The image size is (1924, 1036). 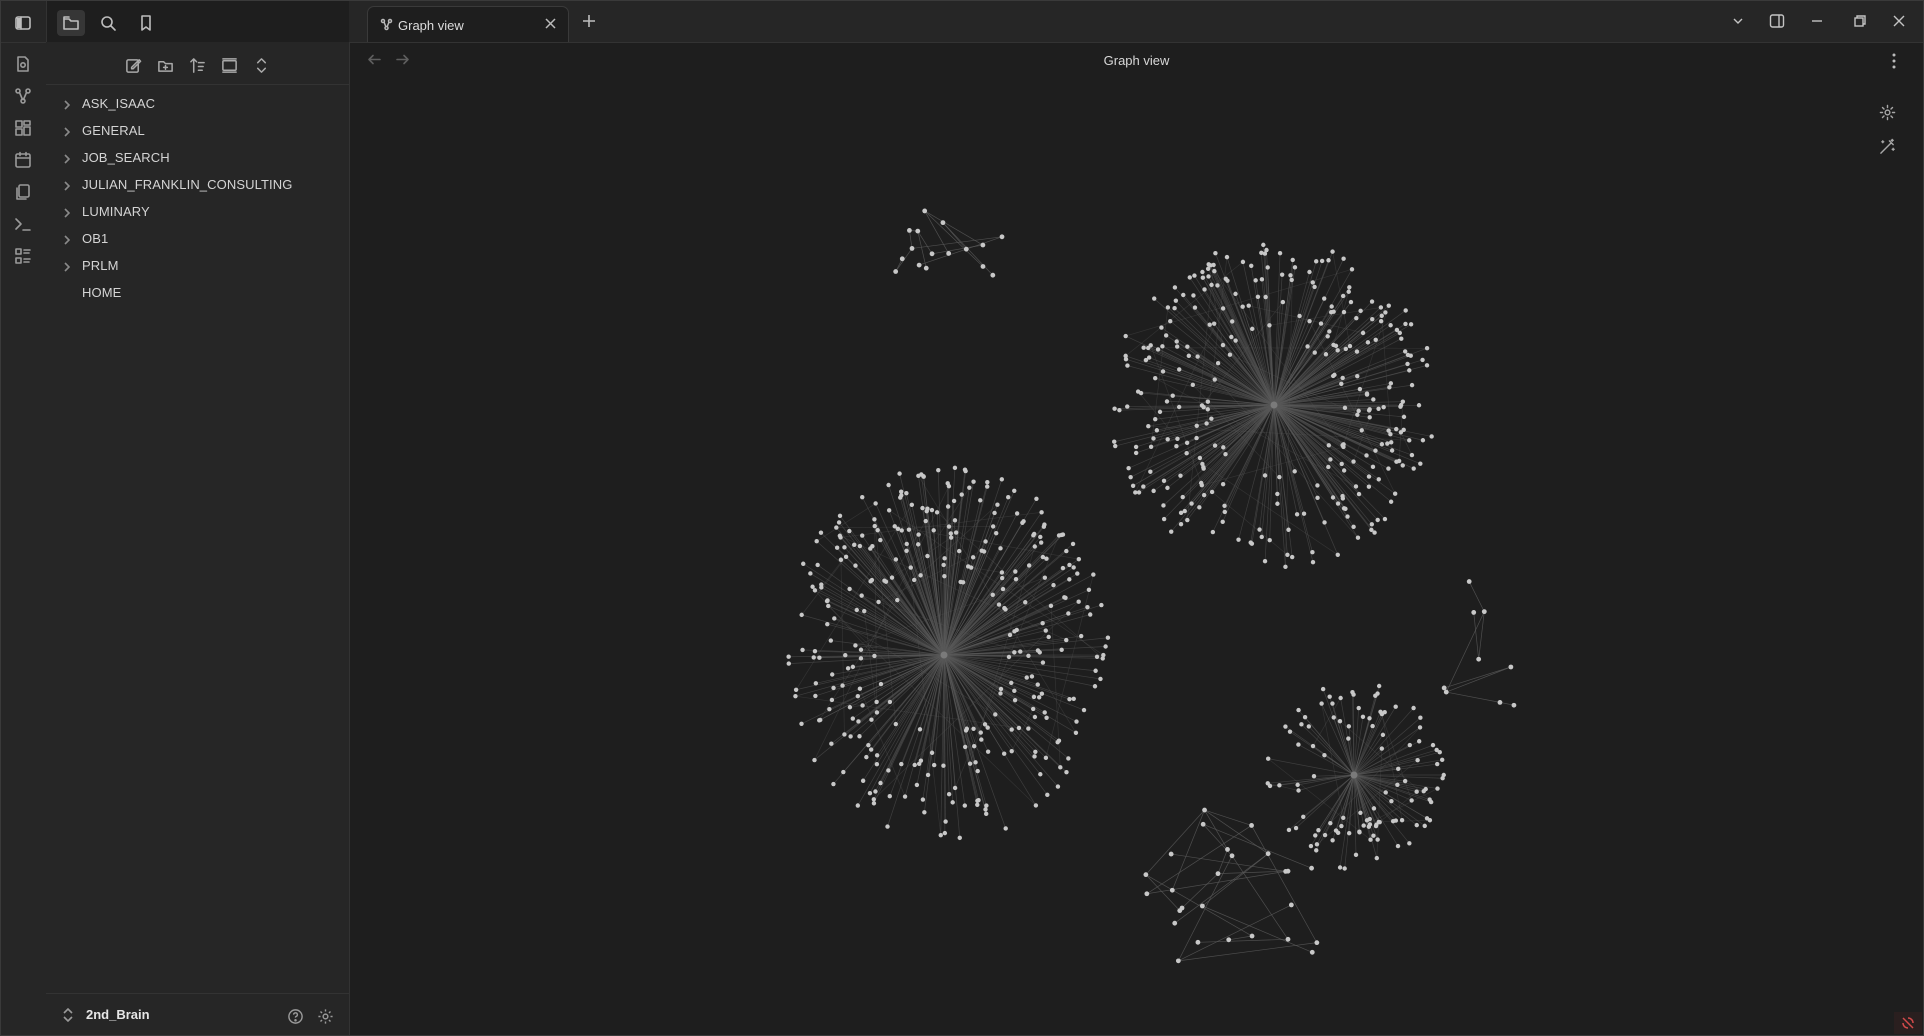 What do you see at coordinates (295, 1016) in the screenshot?
I see `help-icon` at bounding box center [295, 1016].